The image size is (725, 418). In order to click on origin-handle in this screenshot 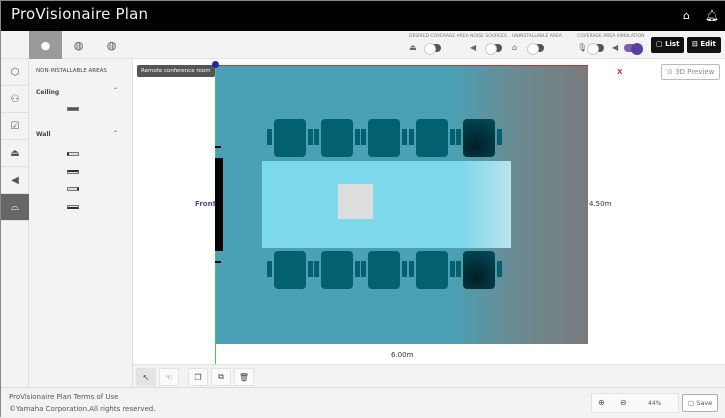, I will do `click(215, 64)`.